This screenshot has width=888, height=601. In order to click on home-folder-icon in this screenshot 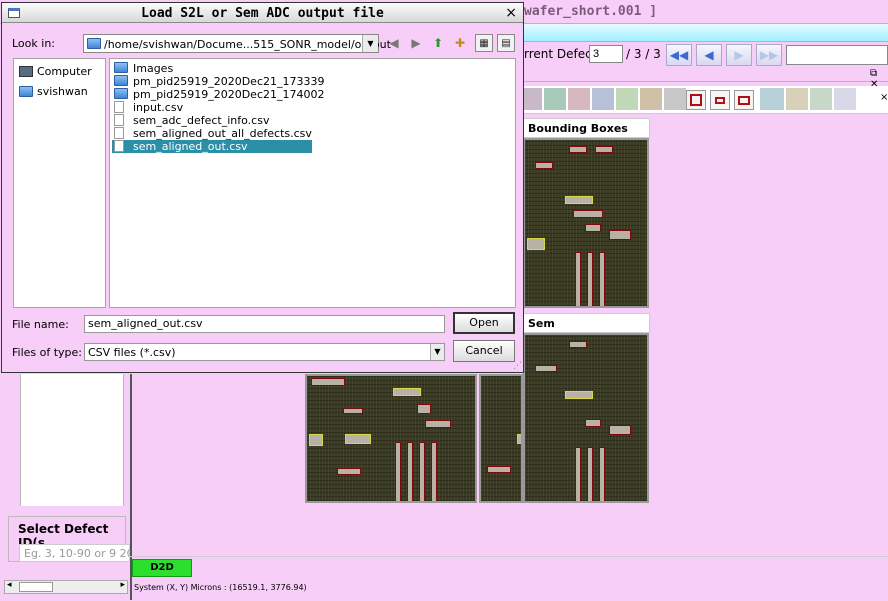, I will do `click(26, 91)`.